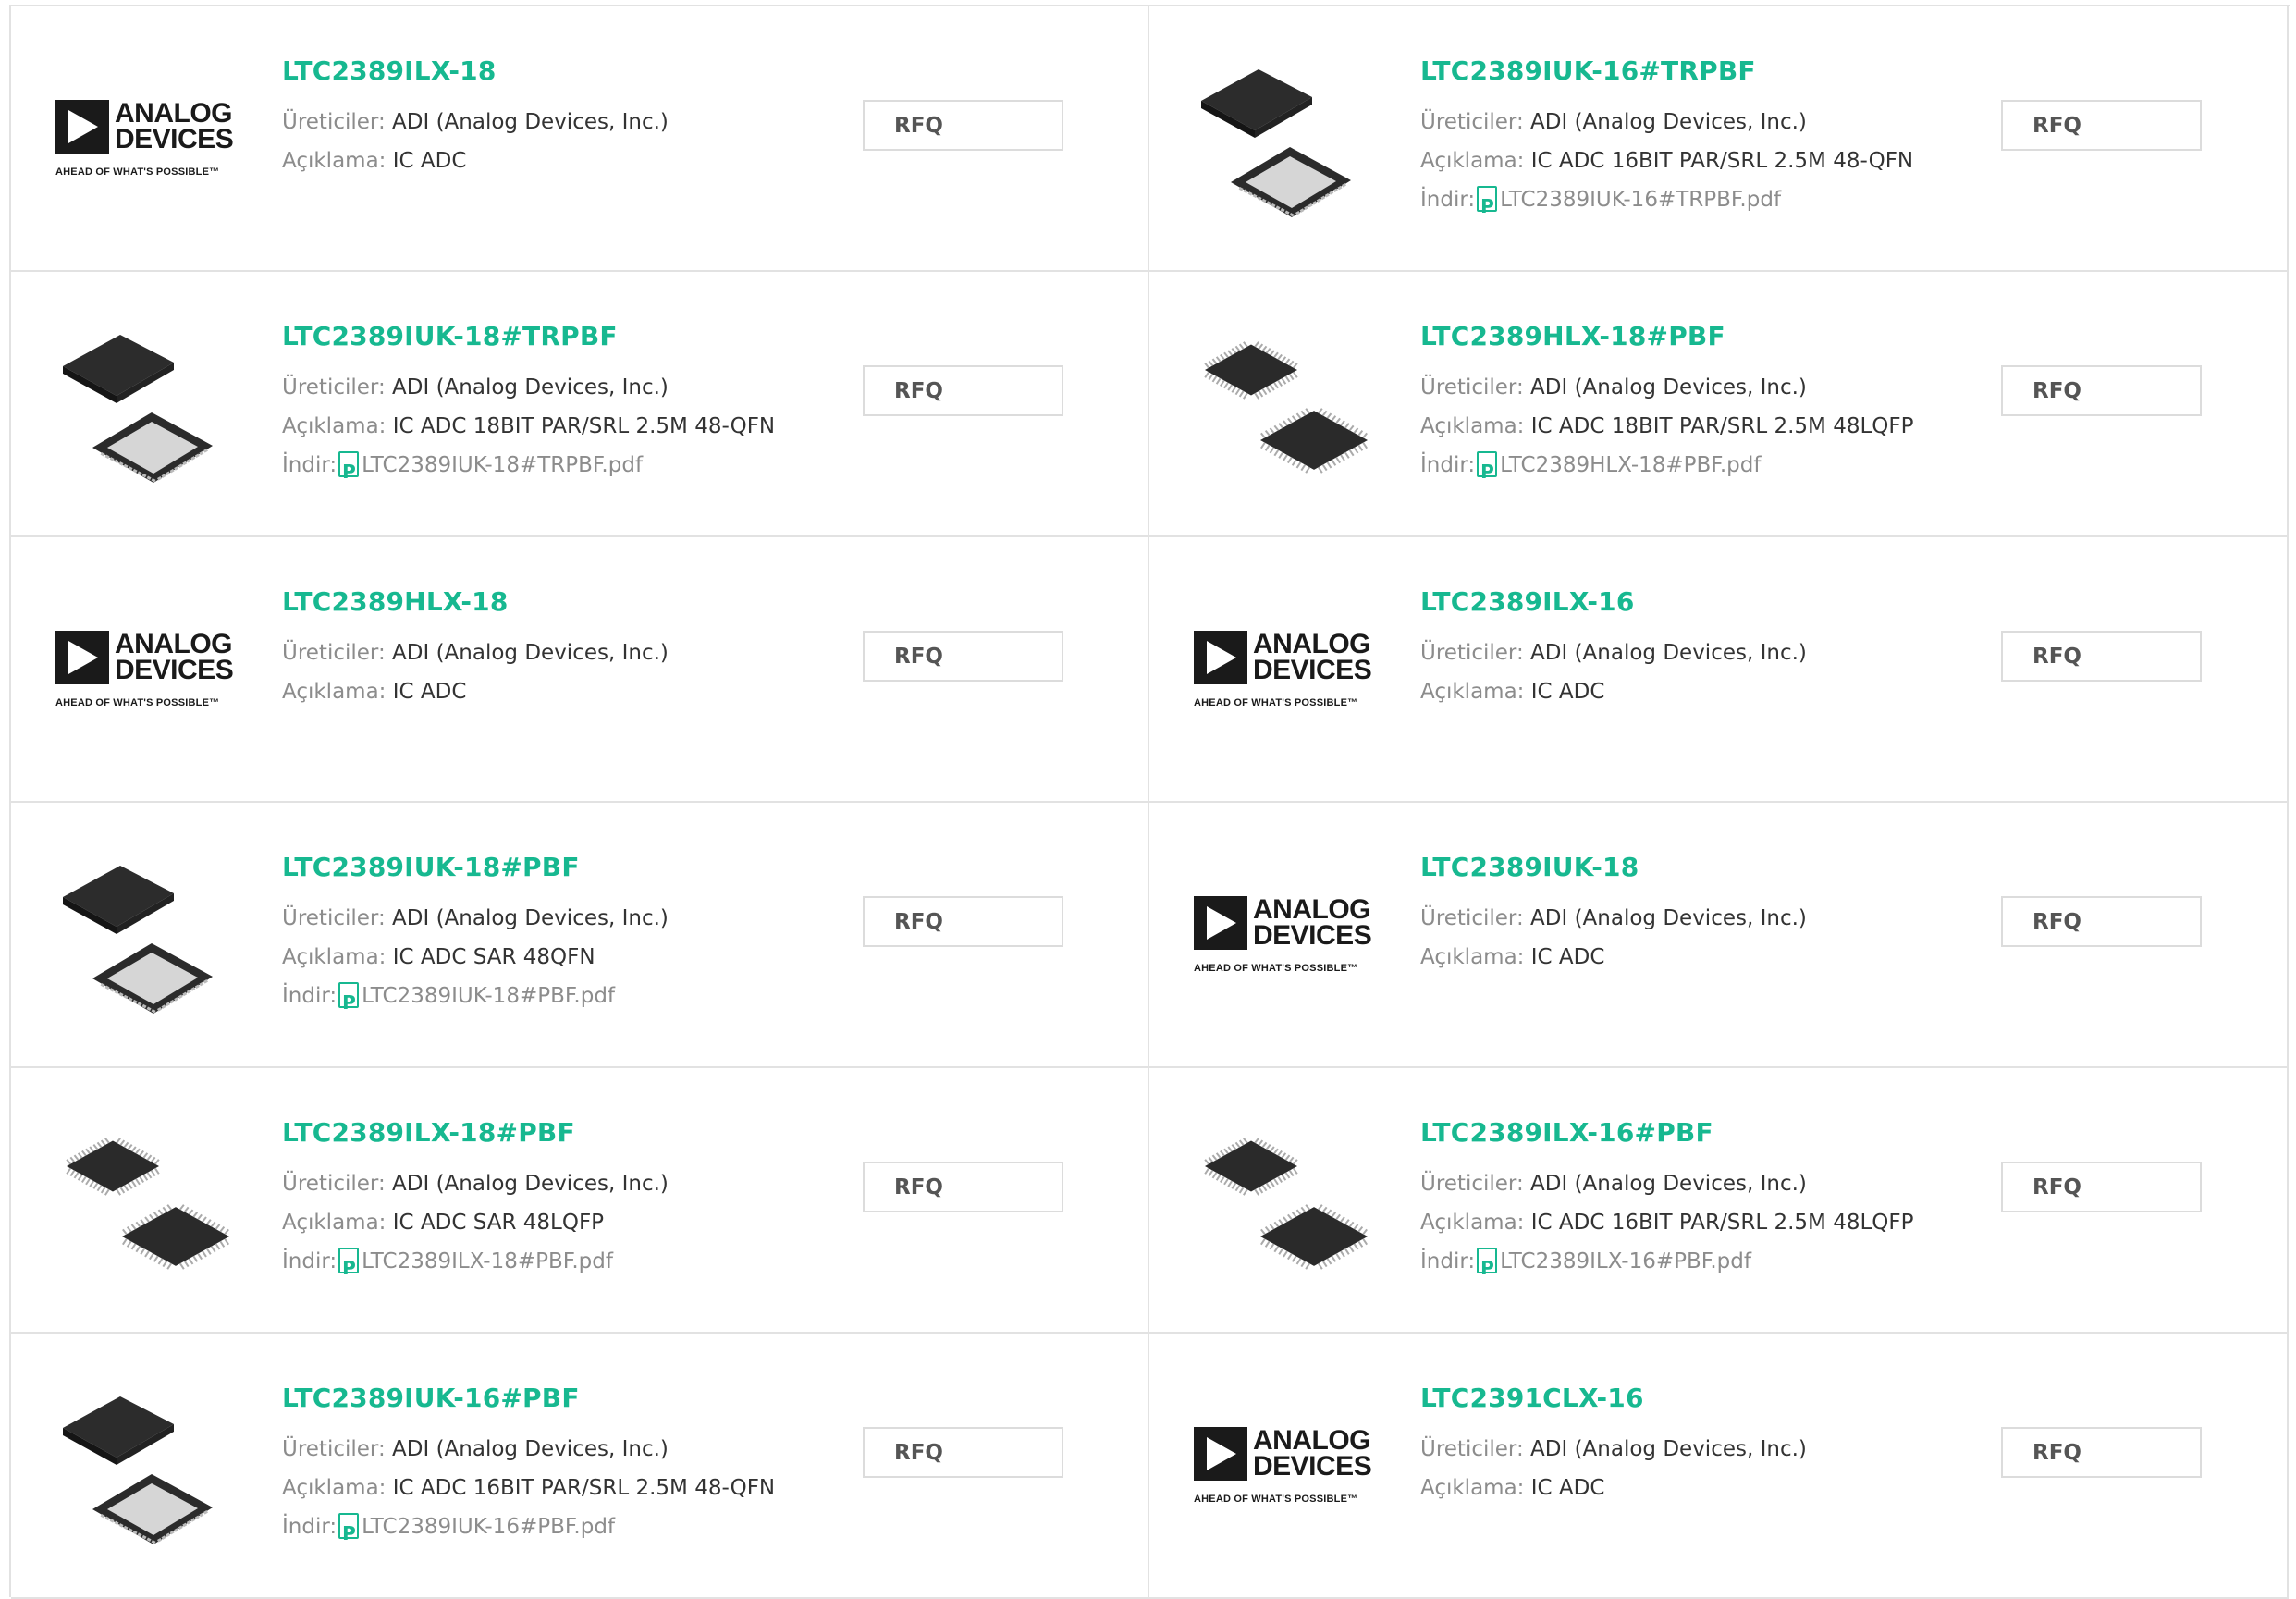  What do you see at coordinates (499, 1223) in the screenshot?
I see `description-value: IC ADC SAR 48LQFP` at bounding box center [499, 1223].